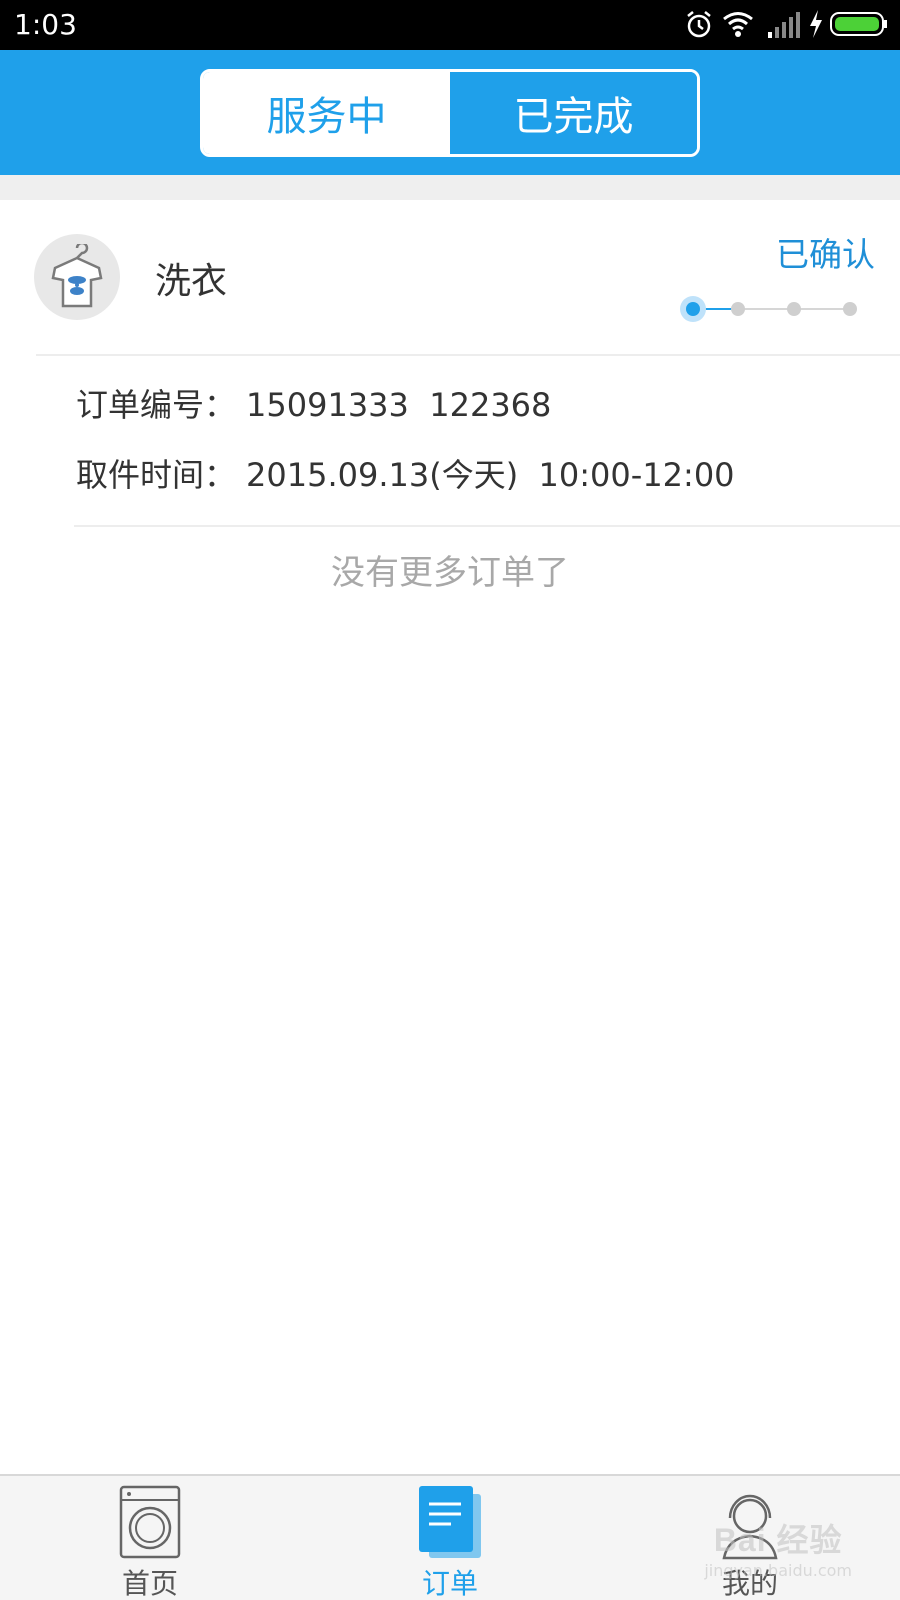  What do you see at coordinates (156, 475) in the screenshot?
I see `pickup-time-label: 取件时间：` at bounding box center [156, 475].